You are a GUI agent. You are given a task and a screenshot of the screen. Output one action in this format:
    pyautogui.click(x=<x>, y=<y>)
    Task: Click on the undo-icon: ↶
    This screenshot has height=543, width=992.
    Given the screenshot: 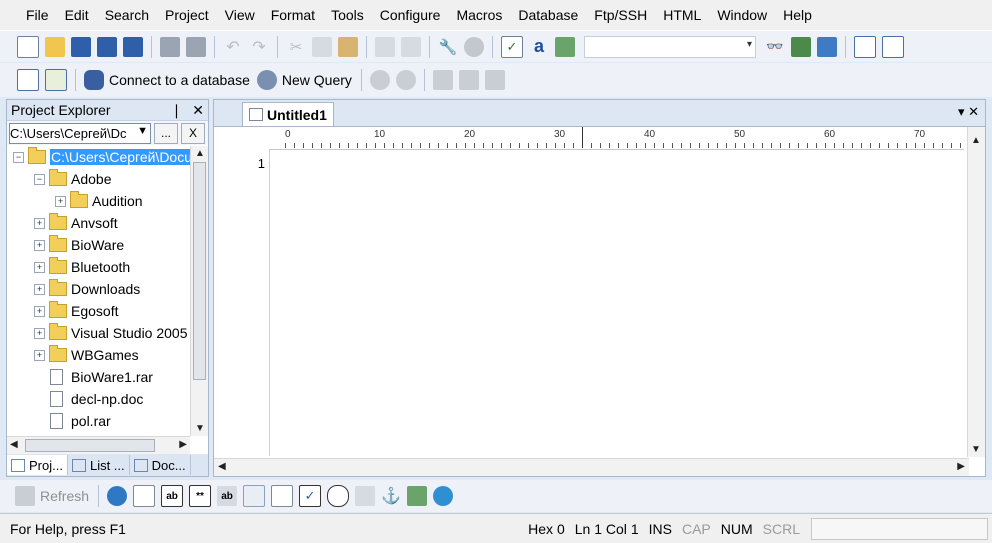 What is the action you would take?
    pyautogui.click(x=233, y=47)
    